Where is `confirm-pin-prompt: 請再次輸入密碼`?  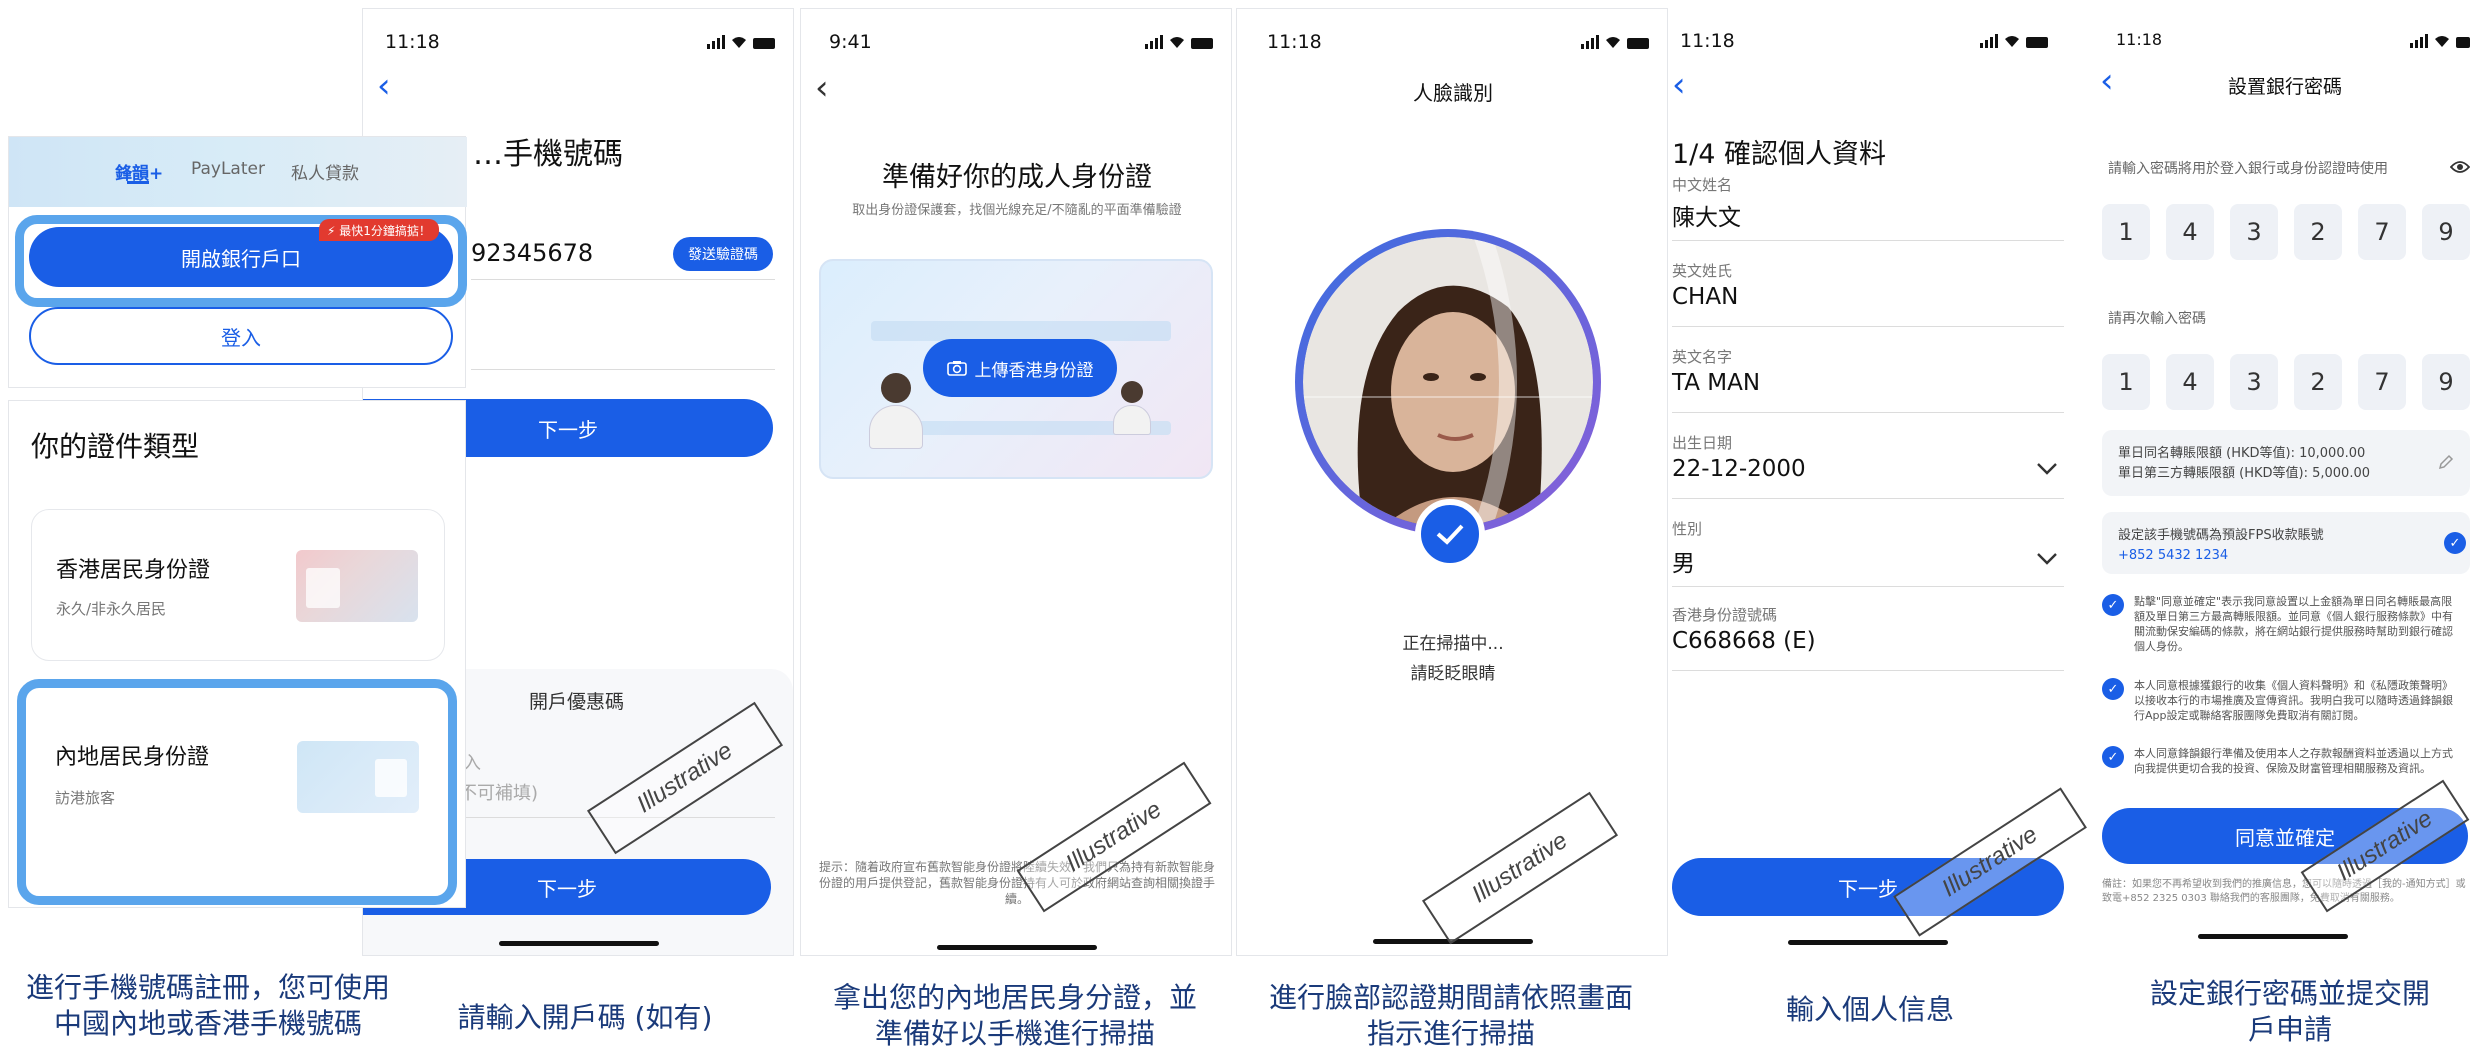 confirm-pin-prompt: 請再次輸入密碼 is located at coordinates (2157, 319).